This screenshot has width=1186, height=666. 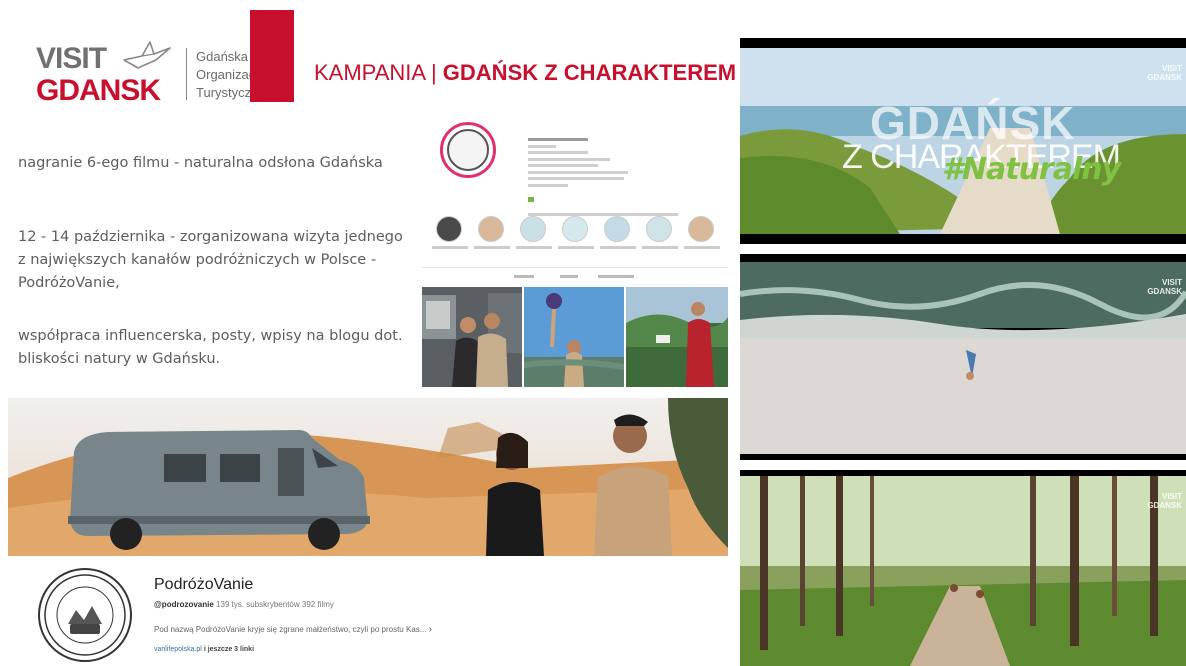 I want to click on chevron-right-icon: ›, so click(x=430, y=629).